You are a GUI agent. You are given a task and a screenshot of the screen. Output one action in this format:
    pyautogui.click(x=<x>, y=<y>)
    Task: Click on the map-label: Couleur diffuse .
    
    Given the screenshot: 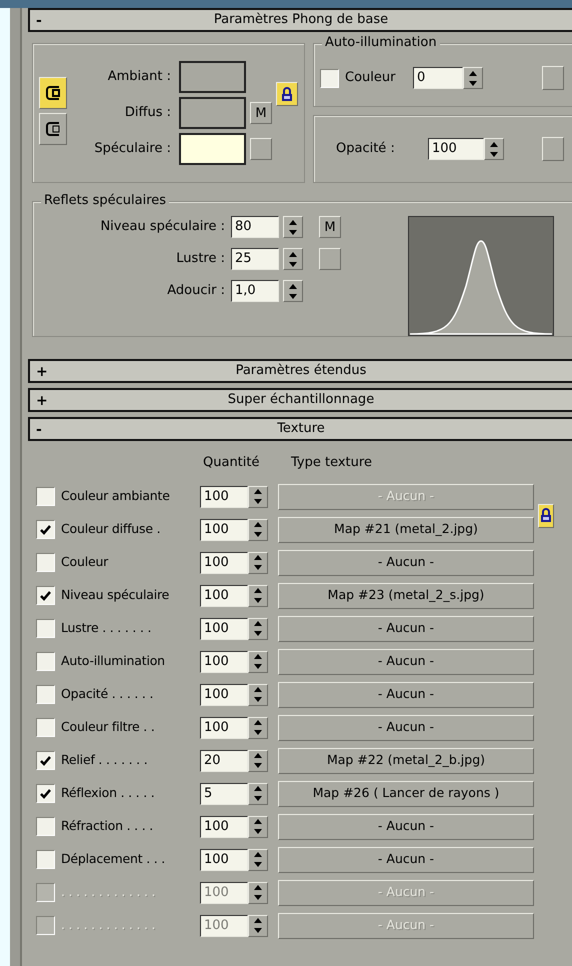 What is the action you would take?
    pyautogui.click(x=111, y=529)
    